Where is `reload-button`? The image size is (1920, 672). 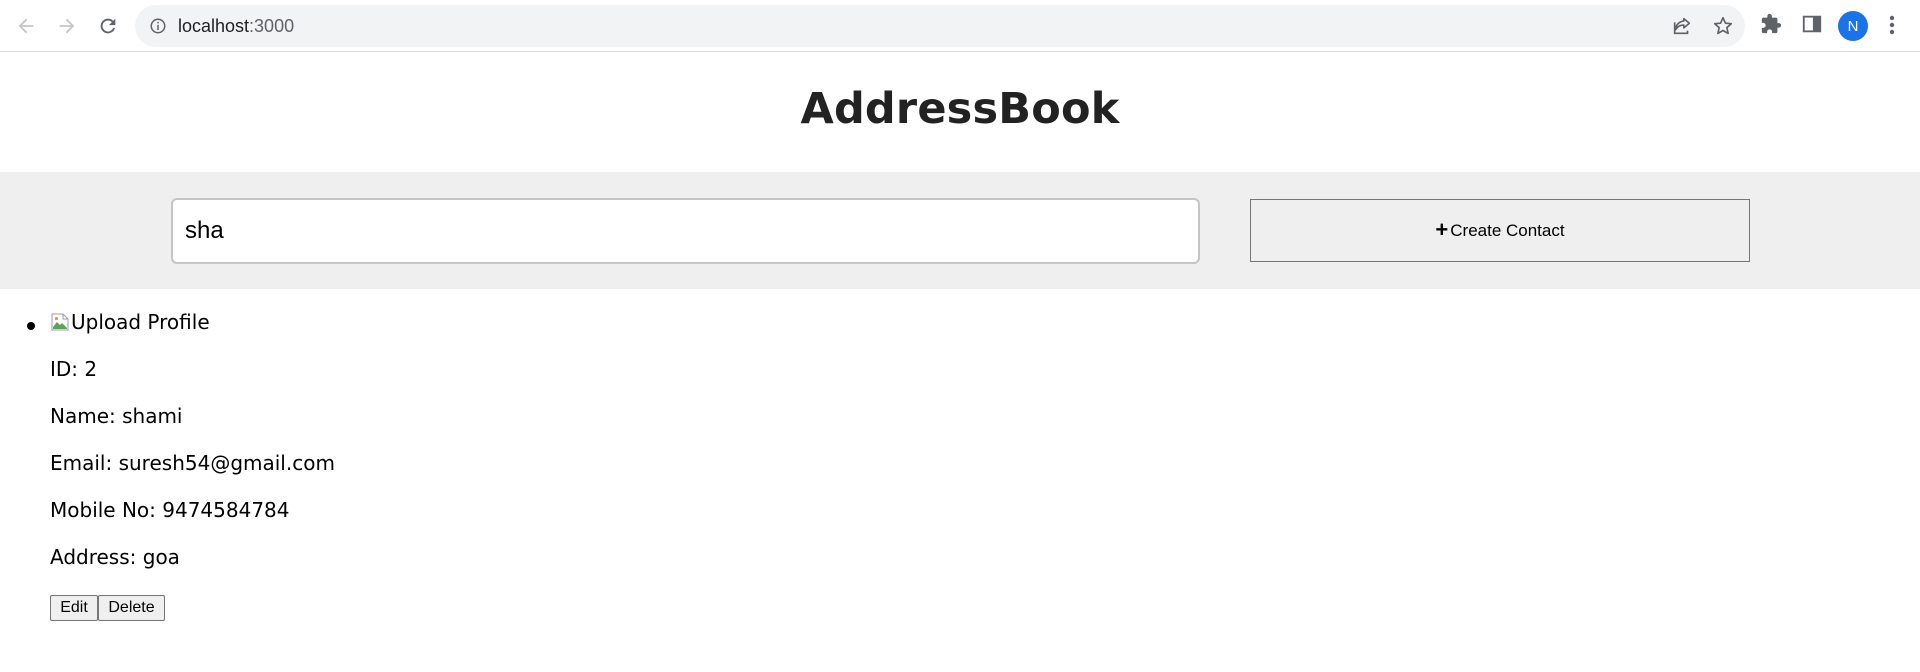 reload-button is located at coordinates (108, 26).